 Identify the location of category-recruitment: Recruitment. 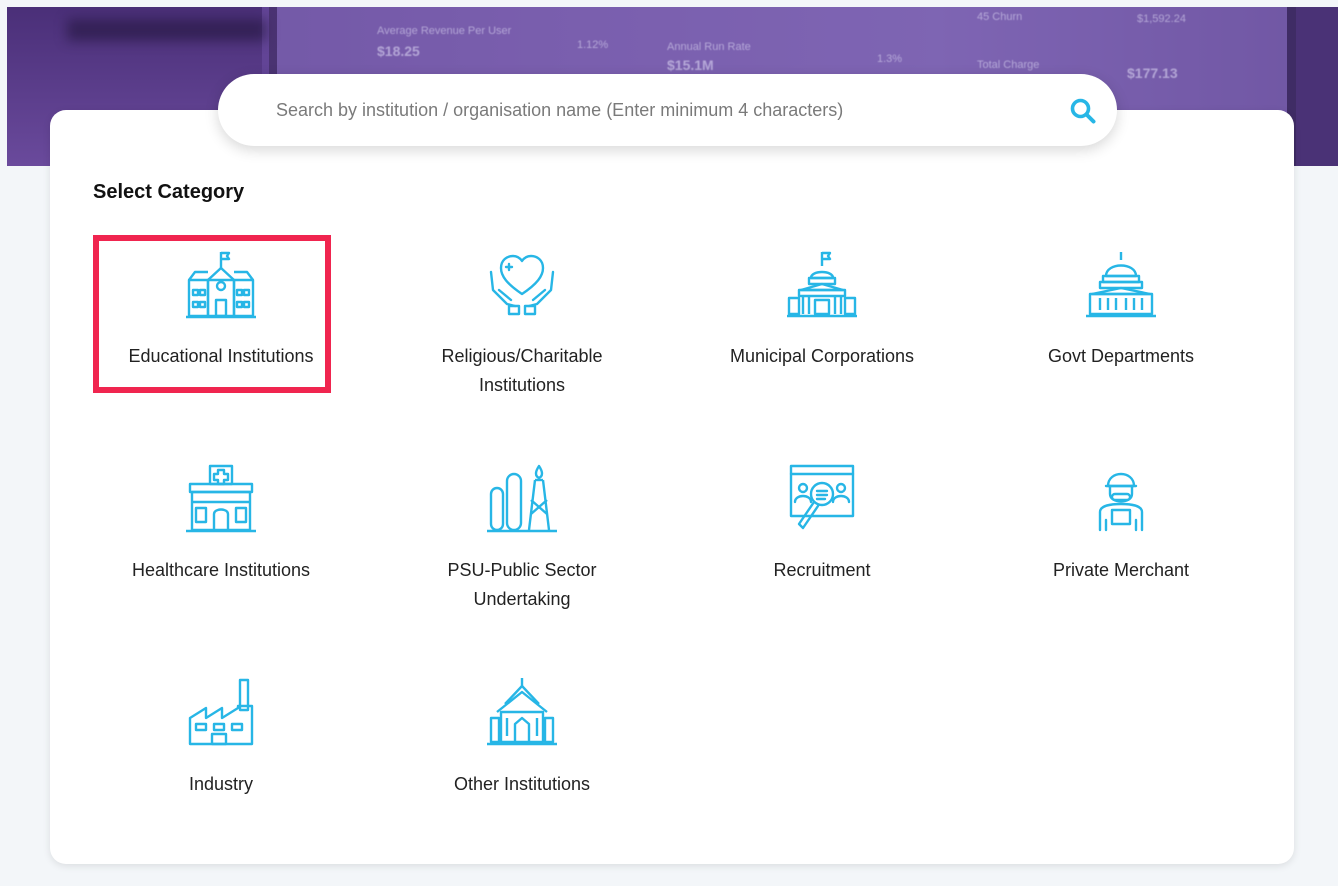
(822, 534).